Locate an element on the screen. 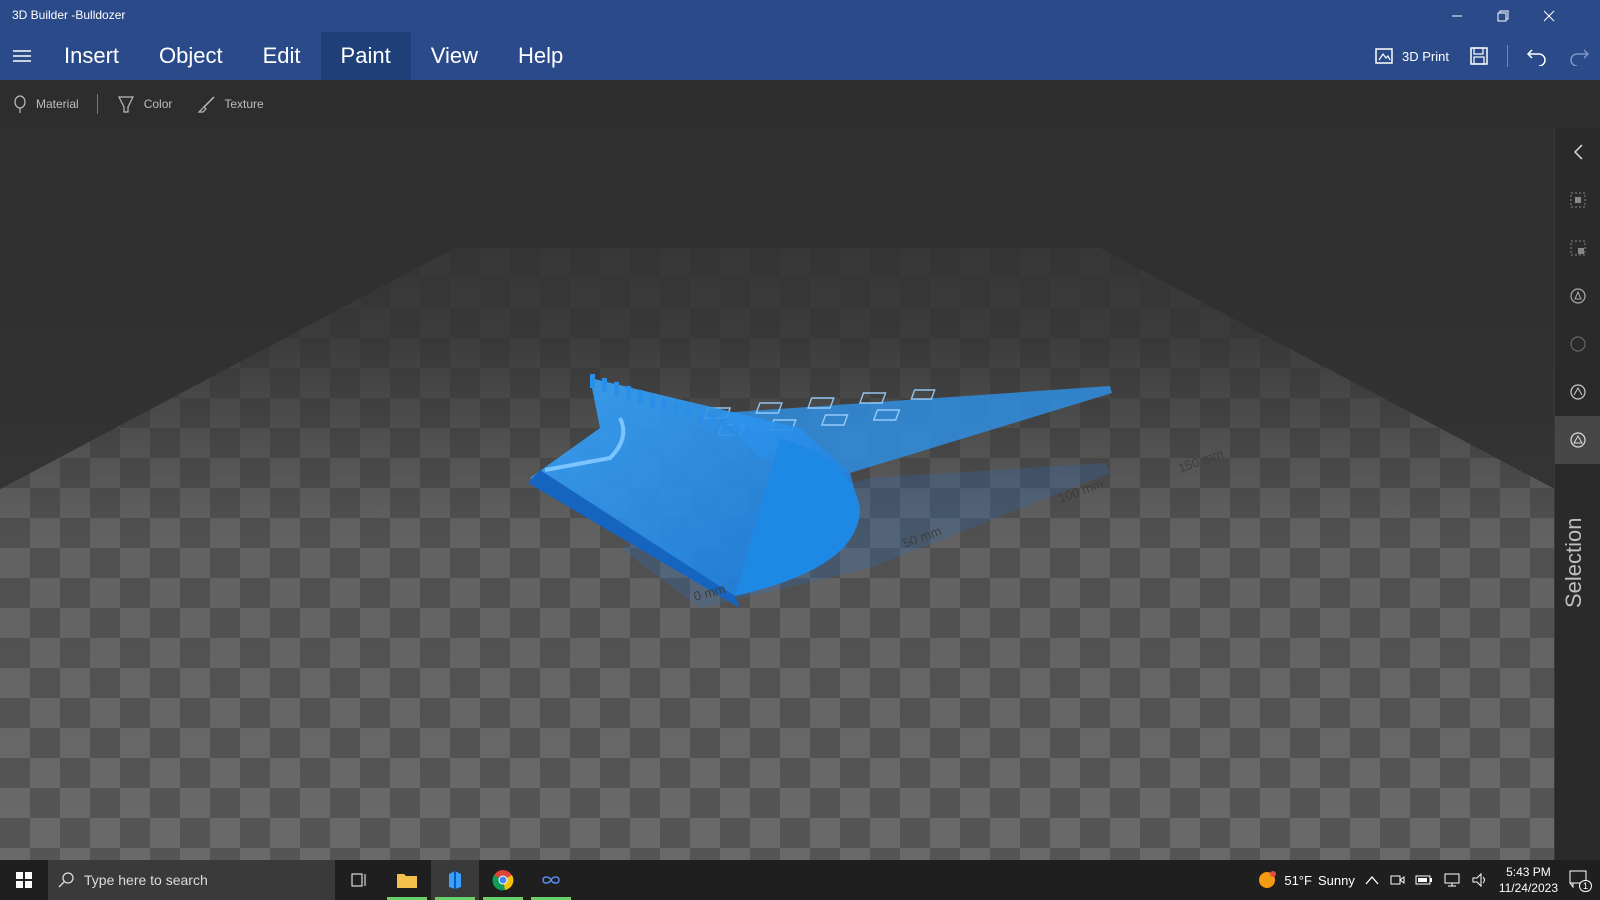  window-title: 3D Builder -Bulldozer is located at coordinates (69, 15).